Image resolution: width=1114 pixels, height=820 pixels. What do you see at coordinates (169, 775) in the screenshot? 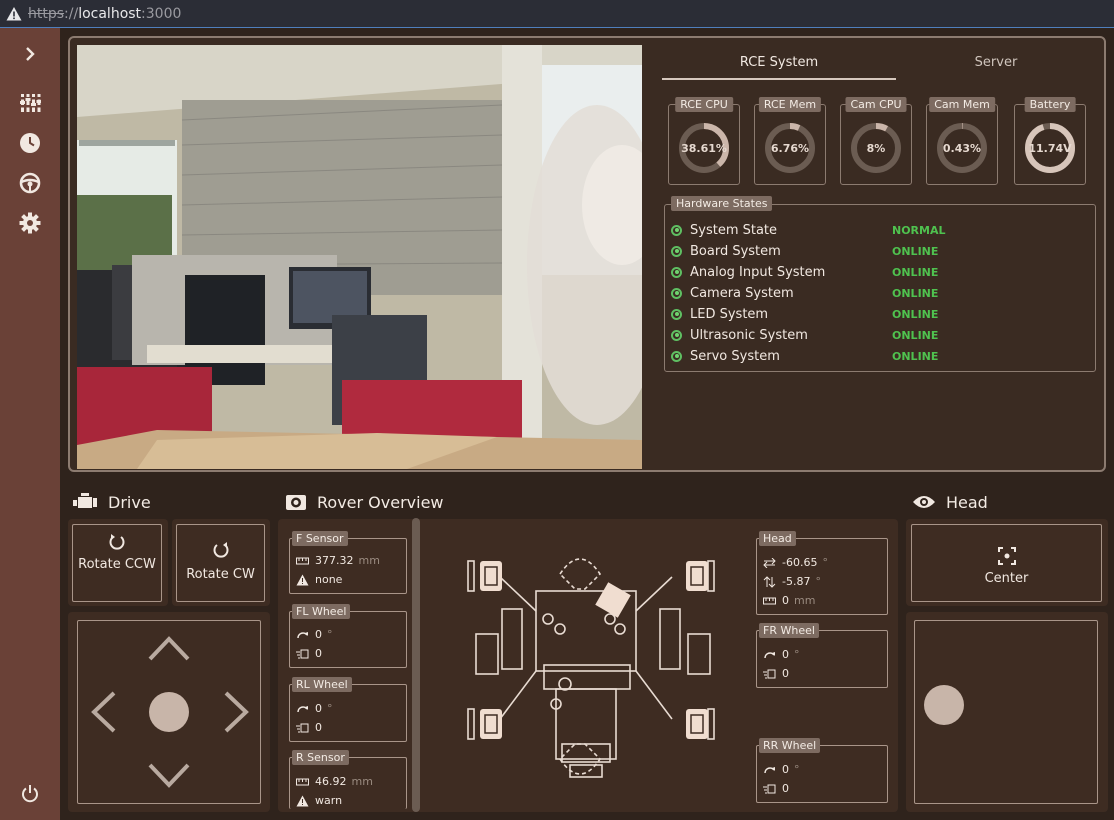
I see `chevron-down-icon` at bounding box center [169, 775].